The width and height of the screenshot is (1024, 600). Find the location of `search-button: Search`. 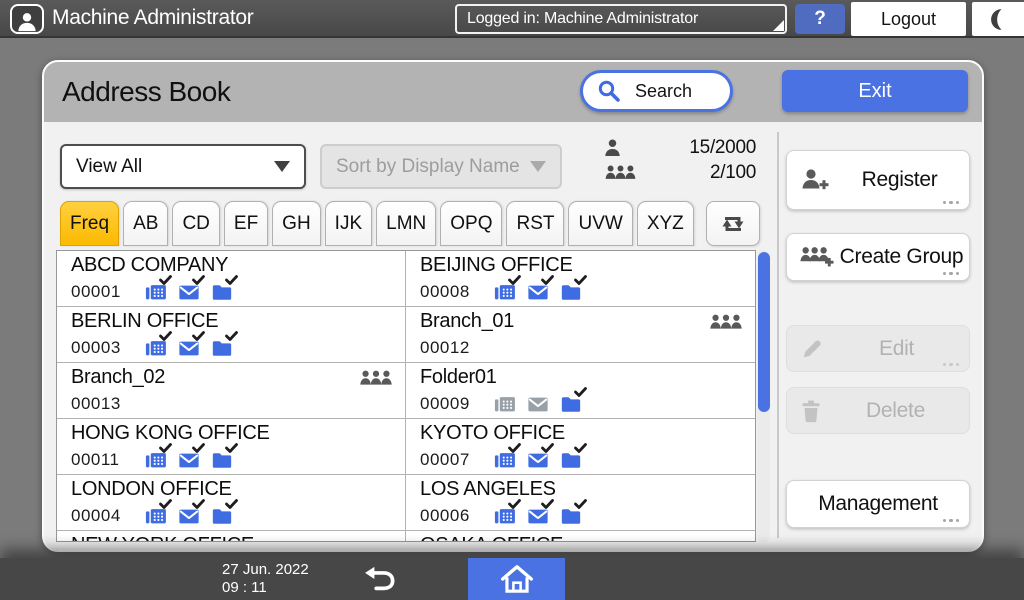

search-button: Search is located at coordinates (656, 91).